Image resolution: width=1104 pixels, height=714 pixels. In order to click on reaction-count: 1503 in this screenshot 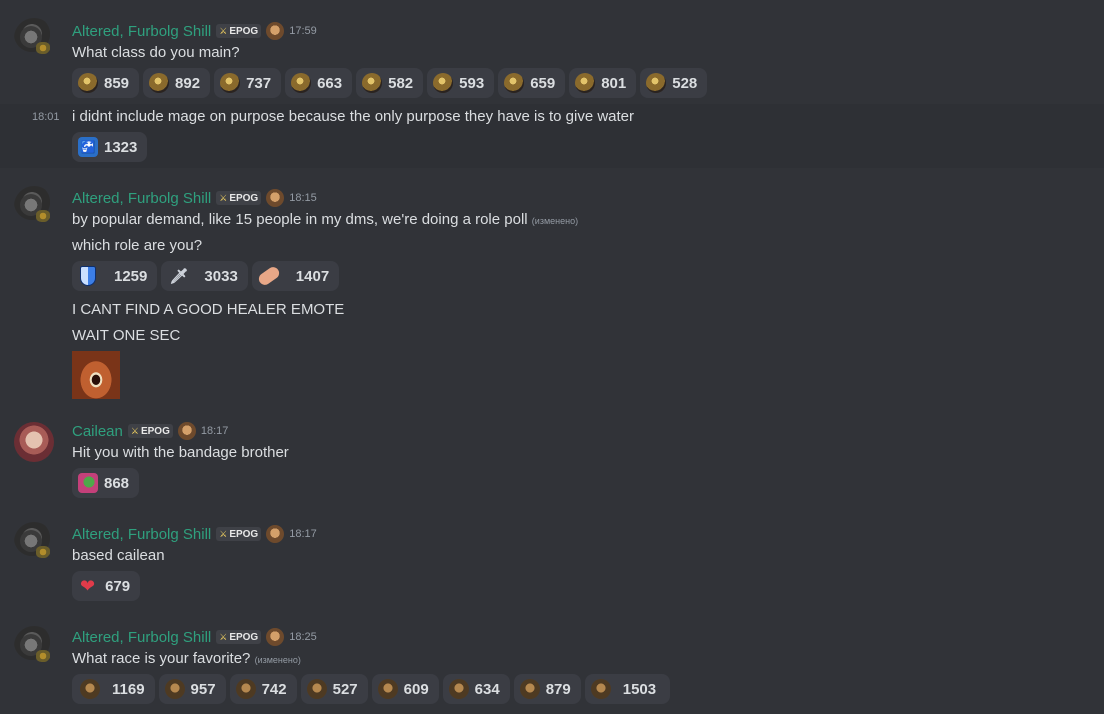, I will do `click(639, 689)`.